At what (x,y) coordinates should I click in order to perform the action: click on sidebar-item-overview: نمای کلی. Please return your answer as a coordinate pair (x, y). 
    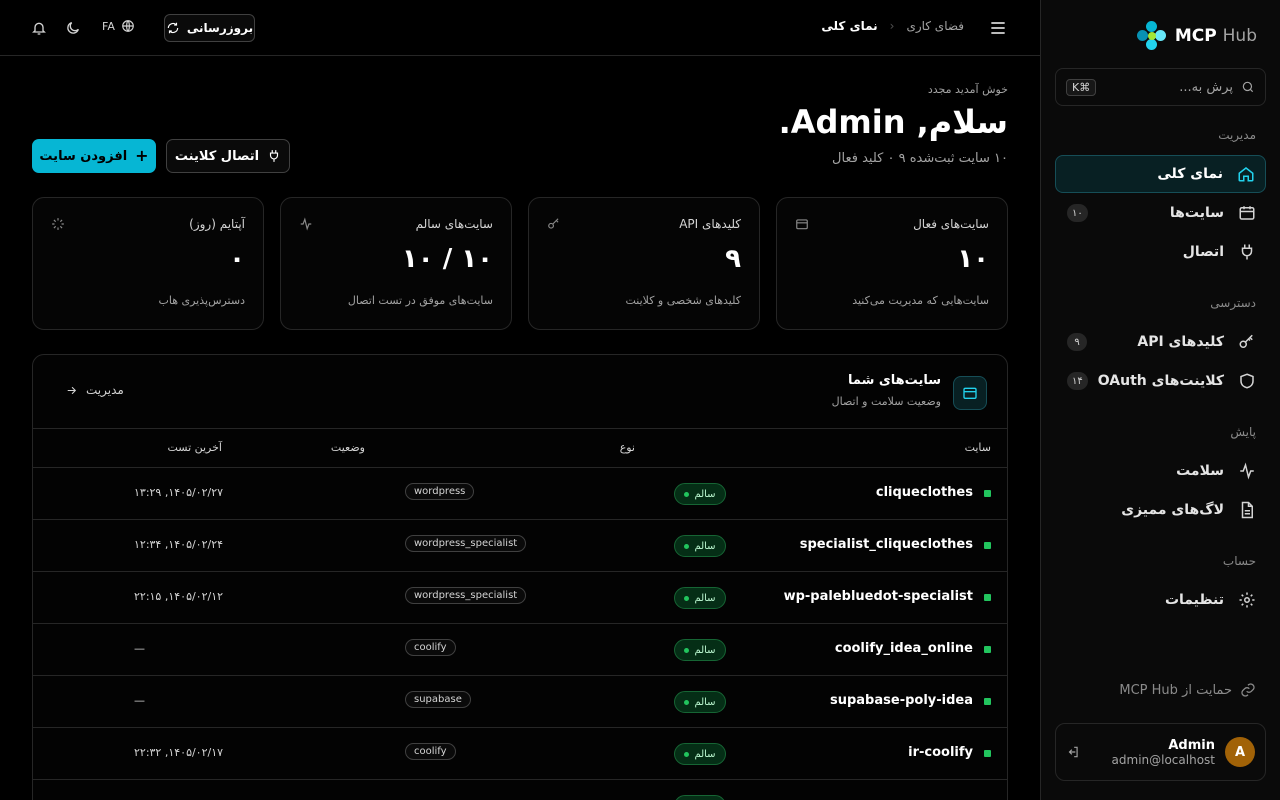
    Looking at the image, I should click on (1160, 174).